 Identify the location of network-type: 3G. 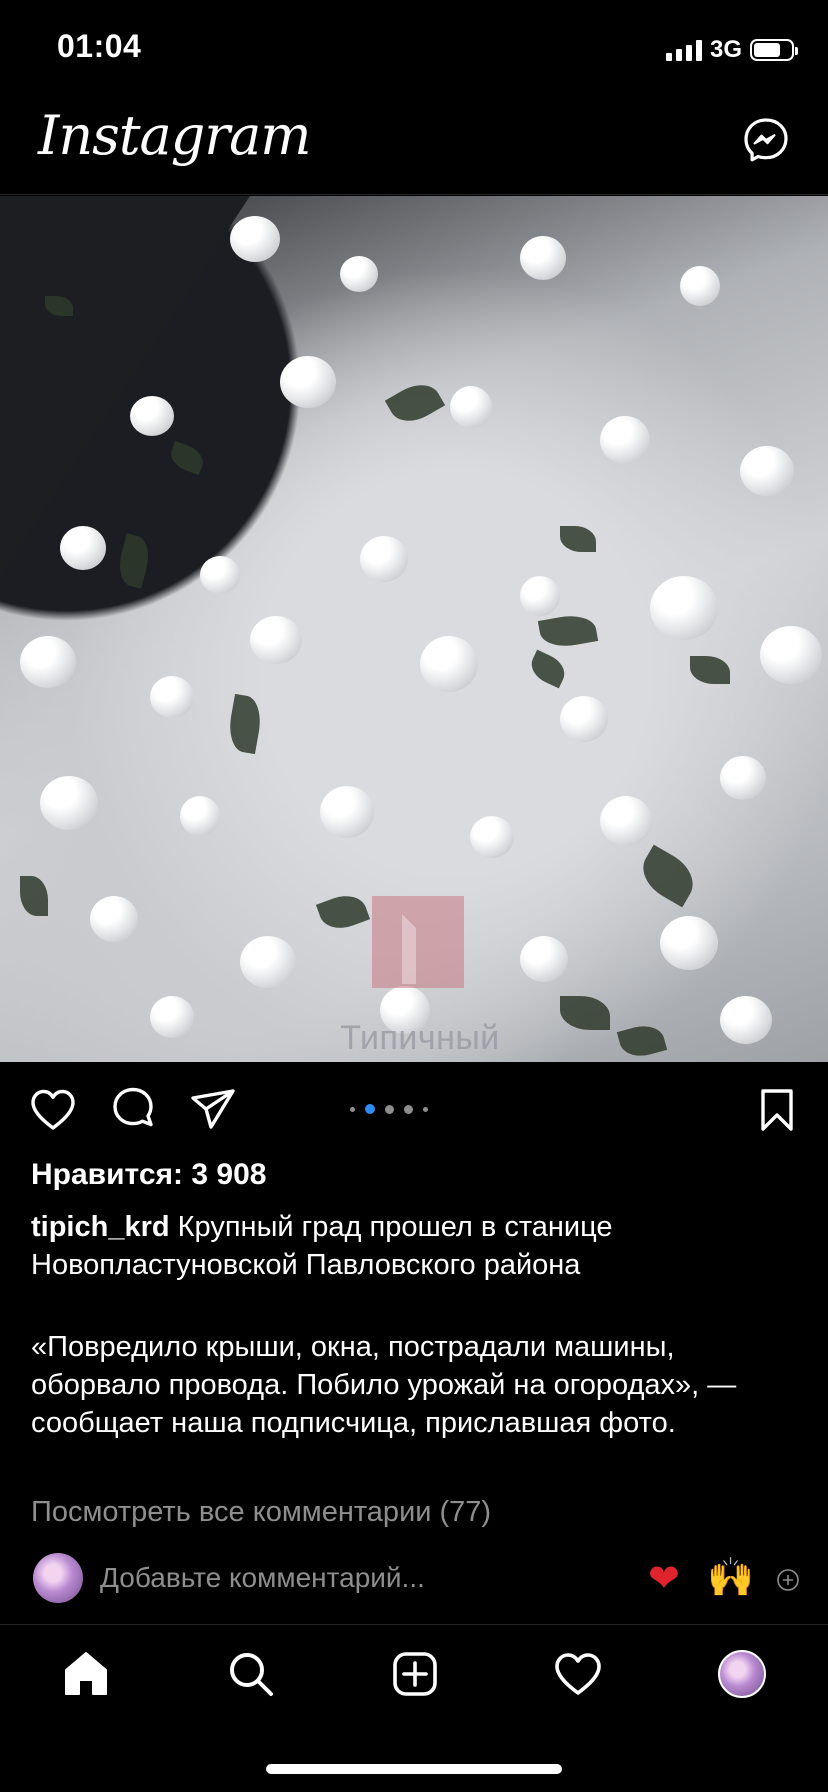
(725, 49).